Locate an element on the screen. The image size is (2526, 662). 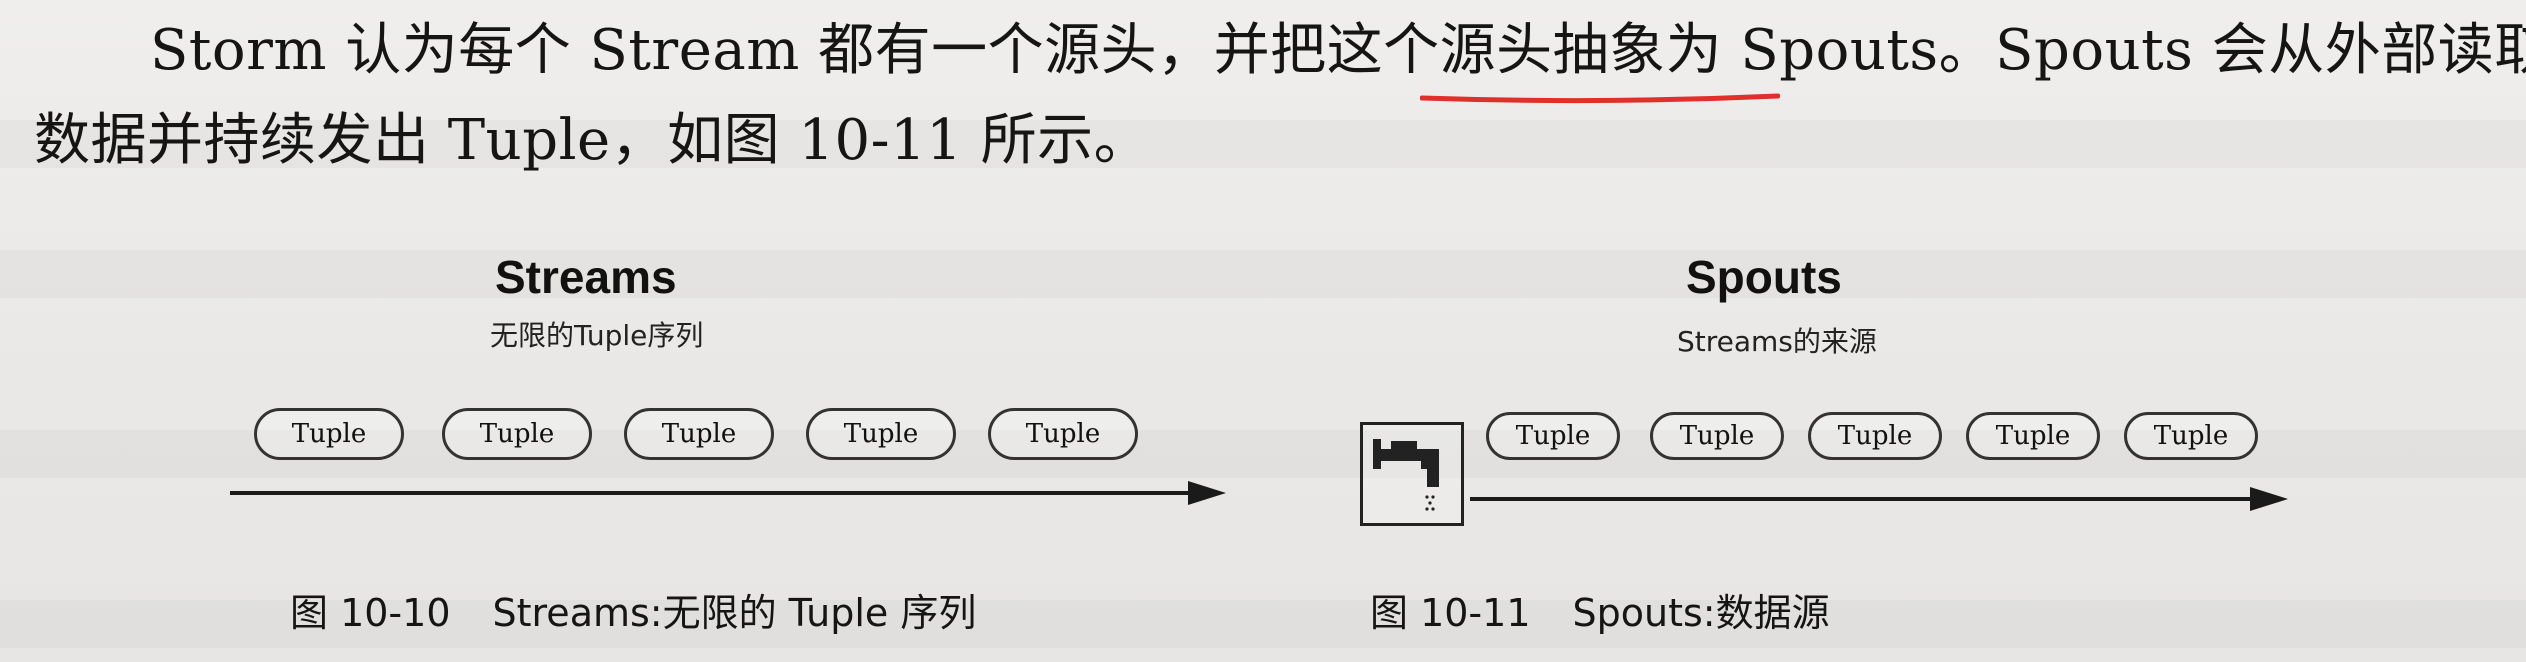
figure-caption: 图 10-11 Spouts:数据源 is located at coordinates (1600, 609).